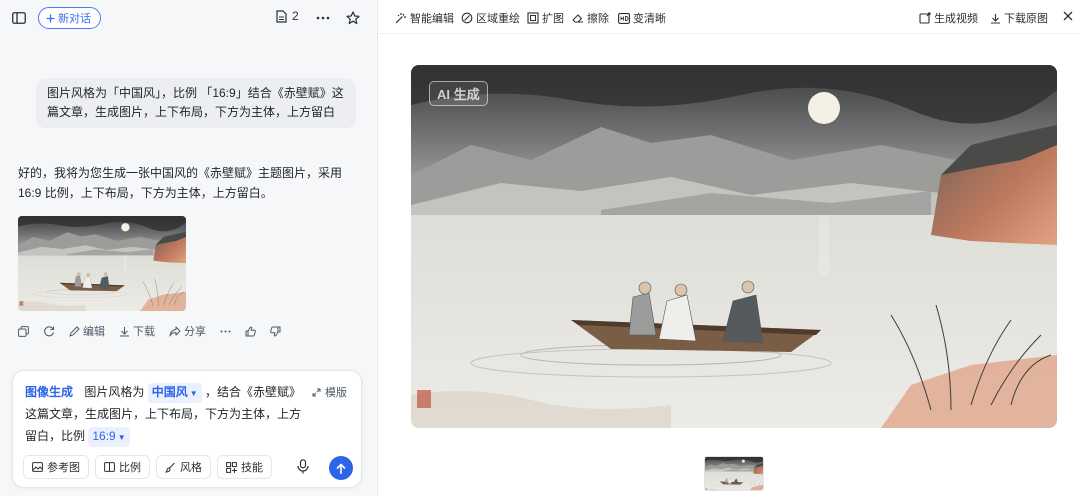 The width and height of the screenshot is (1080, 496). Describe the element at coordinates (175, 331) in the screenshot. I see `share-icon` at that location.